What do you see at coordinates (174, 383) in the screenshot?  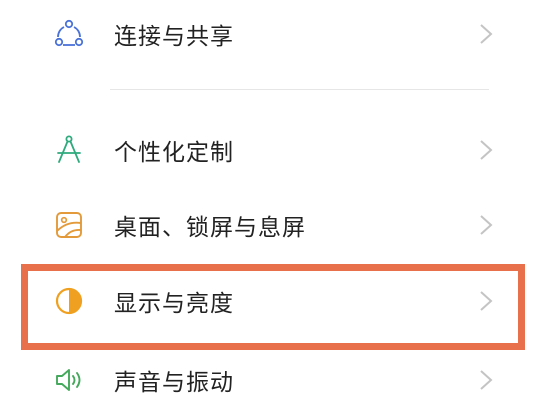 I see `settings-item-label: 声音与振动` at bounding box center [174, 383].